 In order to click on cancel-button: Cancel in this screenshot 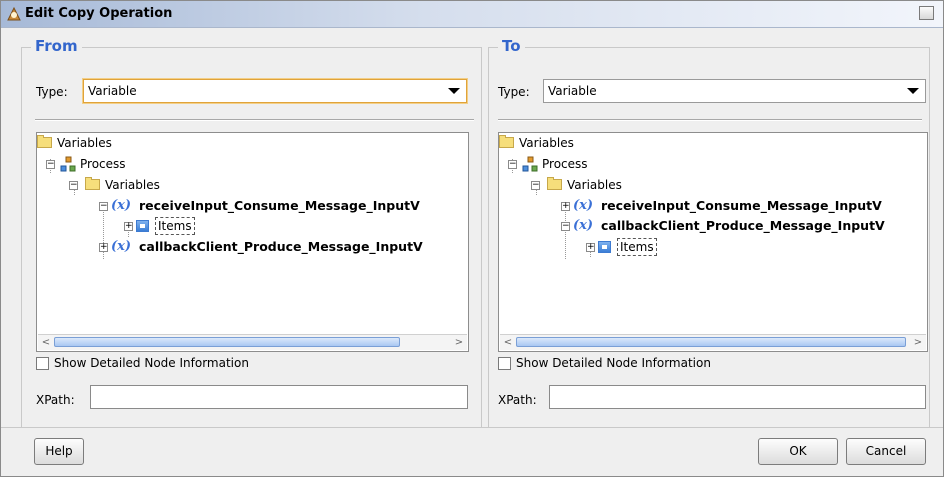, I will do `click(886, 451)`.